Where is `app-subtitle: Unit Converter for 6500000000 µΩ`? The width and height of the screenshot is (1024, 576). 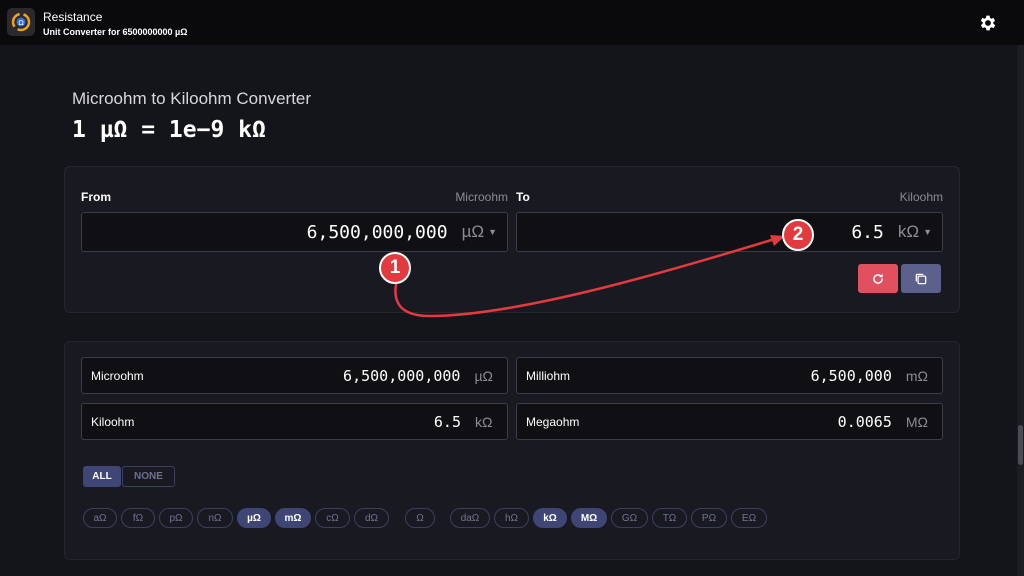
app-subtitle: Unit Converter for 6500000000 µΩ is located at coordinates (115, 32).